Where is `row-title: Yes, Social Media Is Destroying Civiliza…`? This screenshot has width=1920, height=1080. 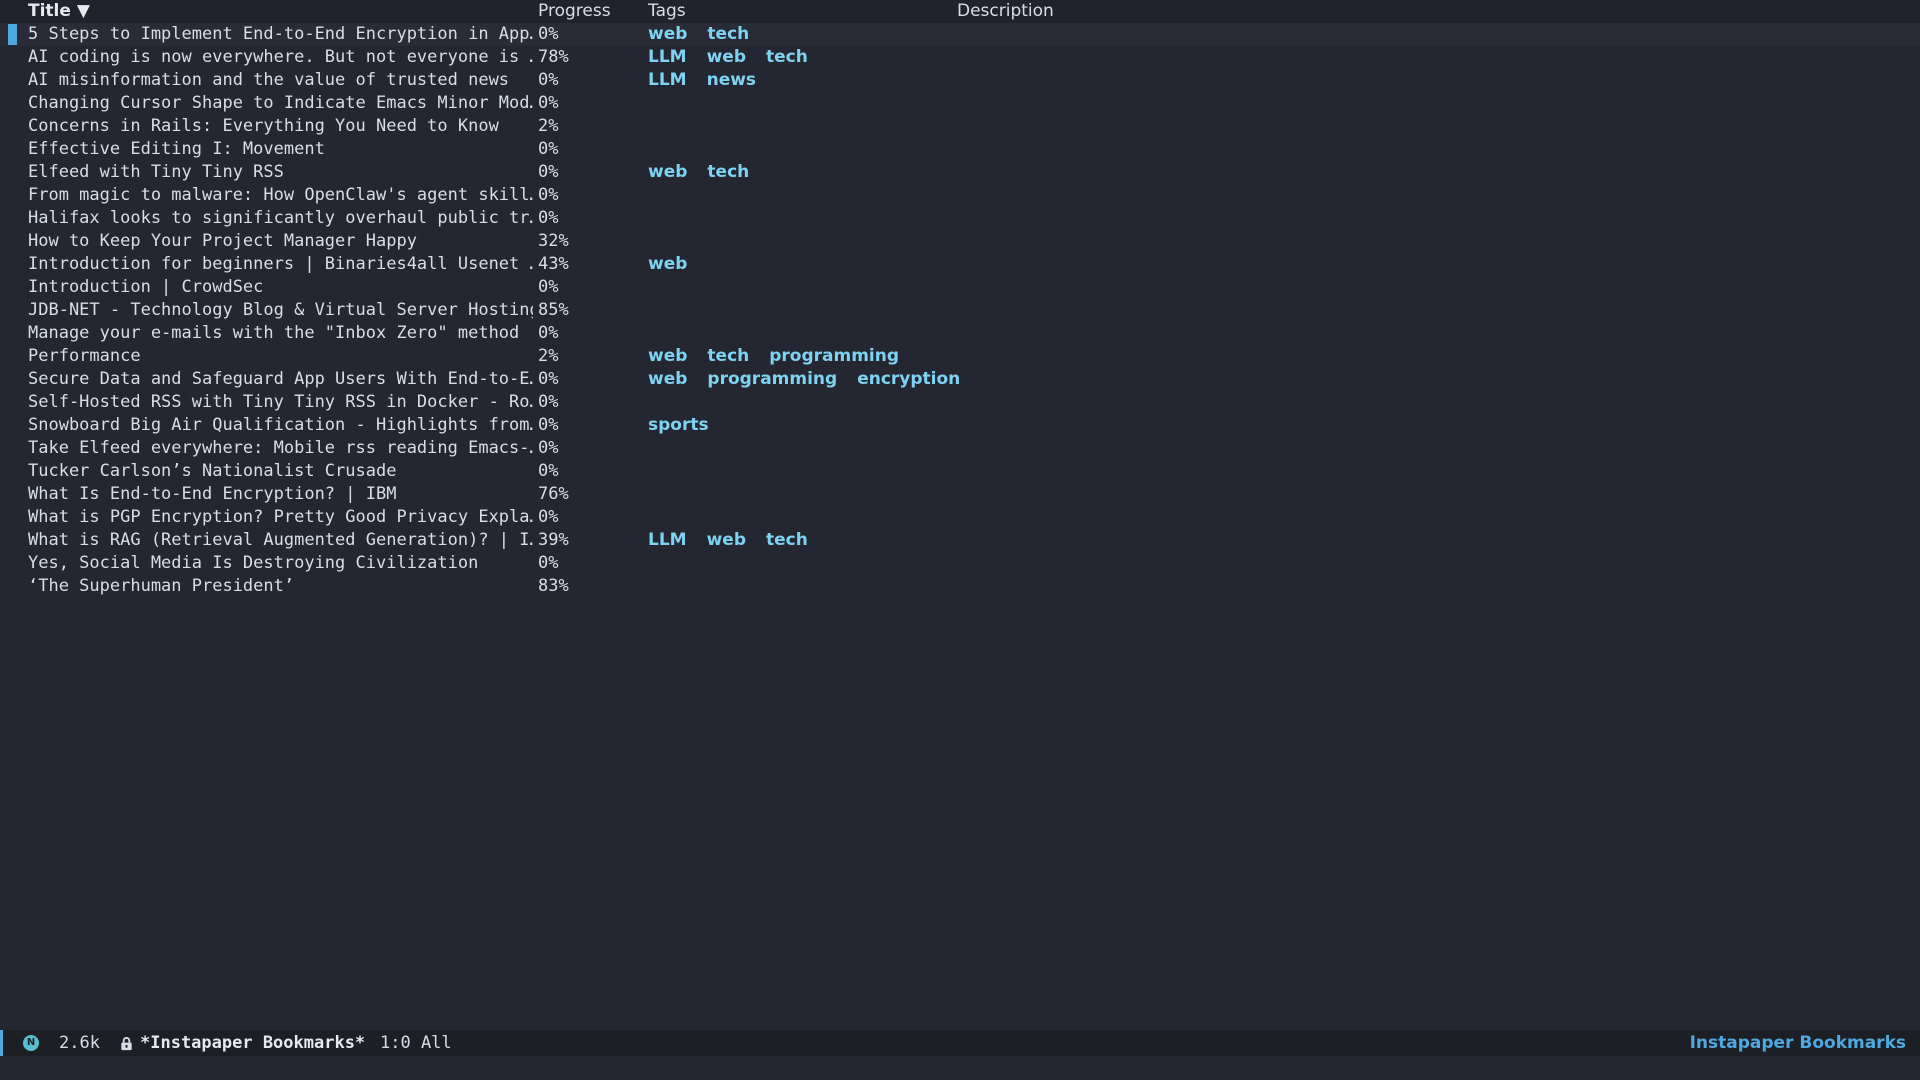 row-title: Yes, Social Media Is Destroying Civiliza… is located at coordinates (280, 563).